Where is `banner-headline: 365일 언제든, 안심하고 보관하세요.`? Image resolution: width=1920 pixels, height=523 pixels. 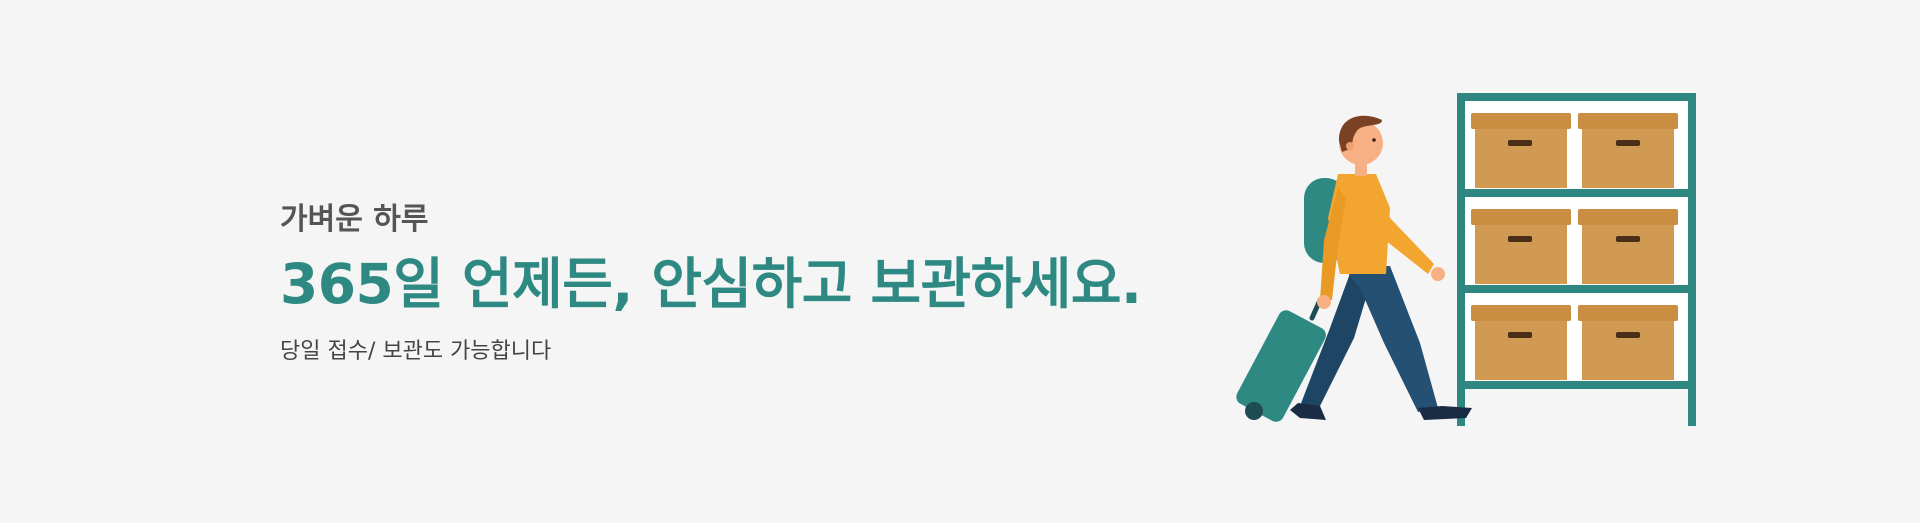
banner-headline: 365일 언제든, 안심하고 보관하세요. is located at coordinates (711, 284).